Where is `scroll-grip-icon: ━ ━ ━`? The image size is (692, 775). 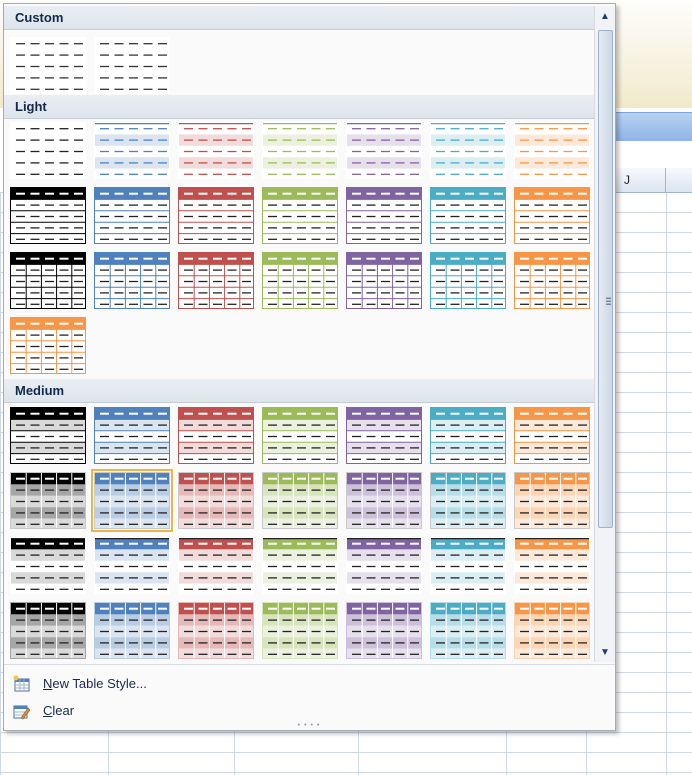
scroll-grip-icon: ━ ━ ━ is located at coordinates (608, 301).